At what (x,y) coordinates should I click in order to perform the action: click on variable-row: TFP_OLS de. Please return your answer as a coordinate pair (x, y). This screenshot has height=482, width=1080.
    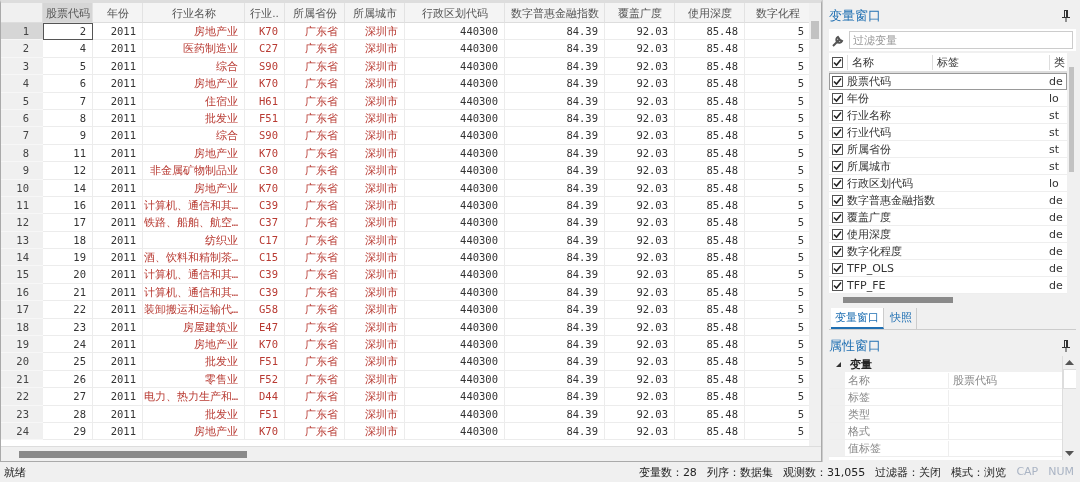
    Looking at the image, I should click on (948, 268).